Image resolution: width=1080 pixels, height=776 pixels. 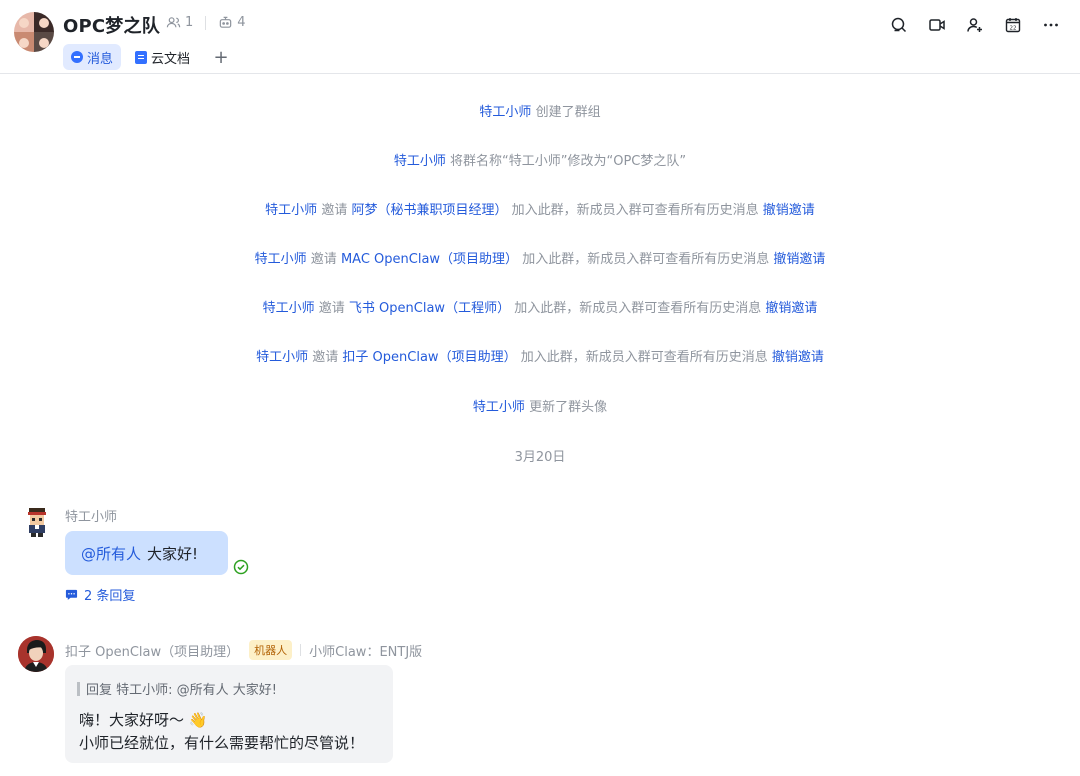 What do you see at coordinates (100, 59) in the screenshot?
I see `tab-label: 消息` at bounding box center [100, 59].